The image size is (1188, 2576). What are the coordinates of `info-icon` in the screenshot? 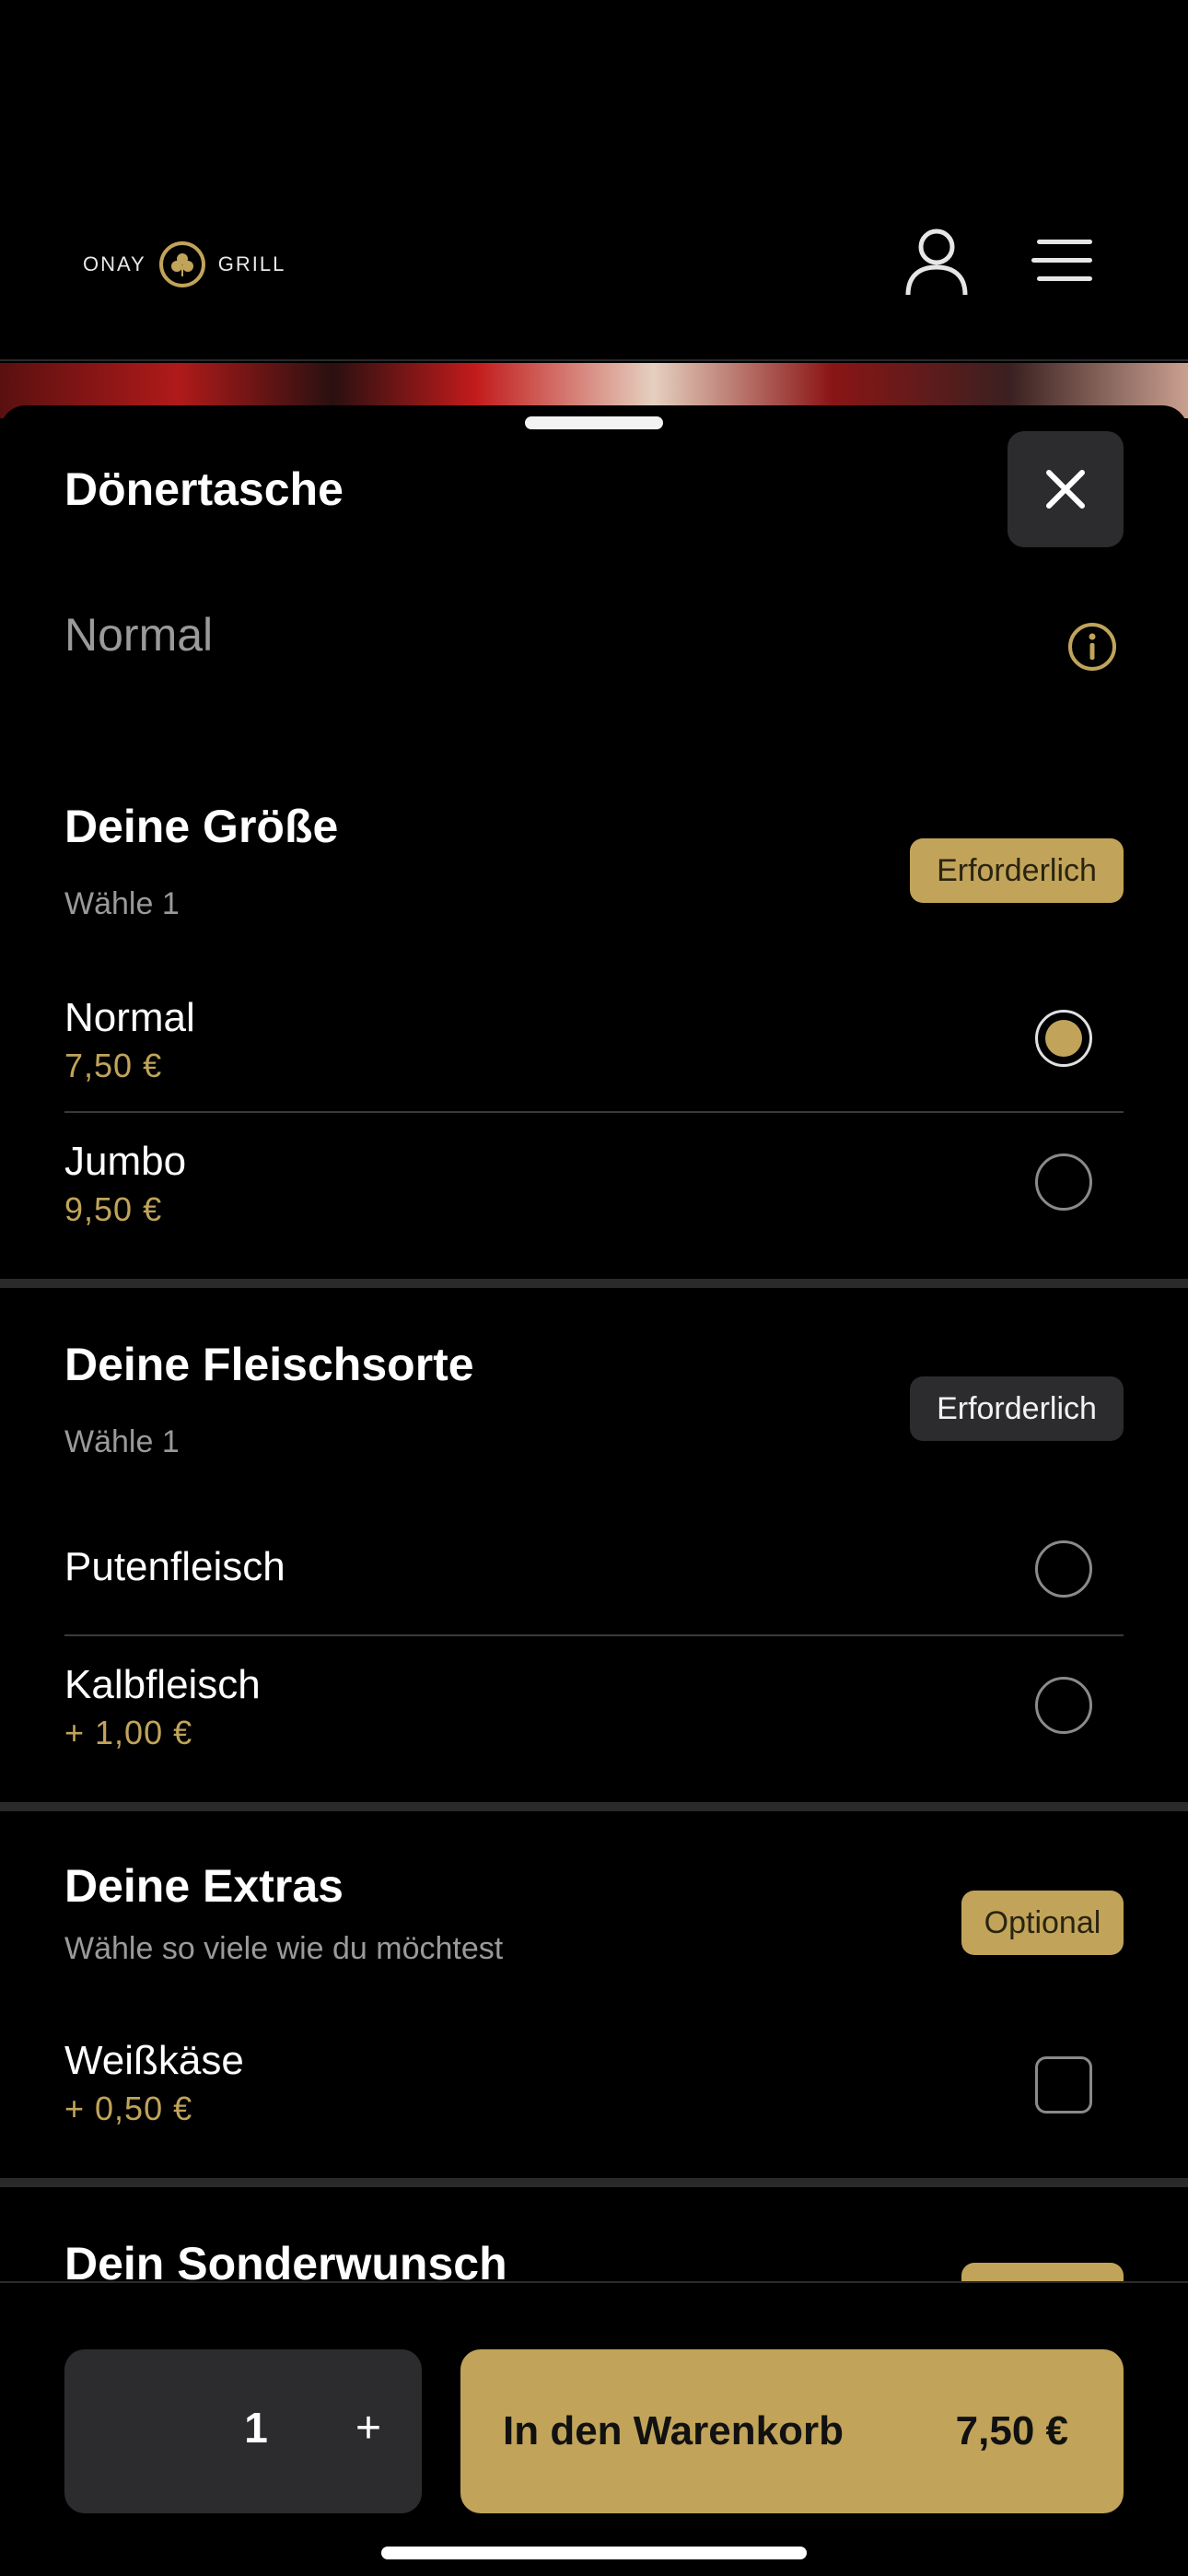 It's located at (1092, 647).